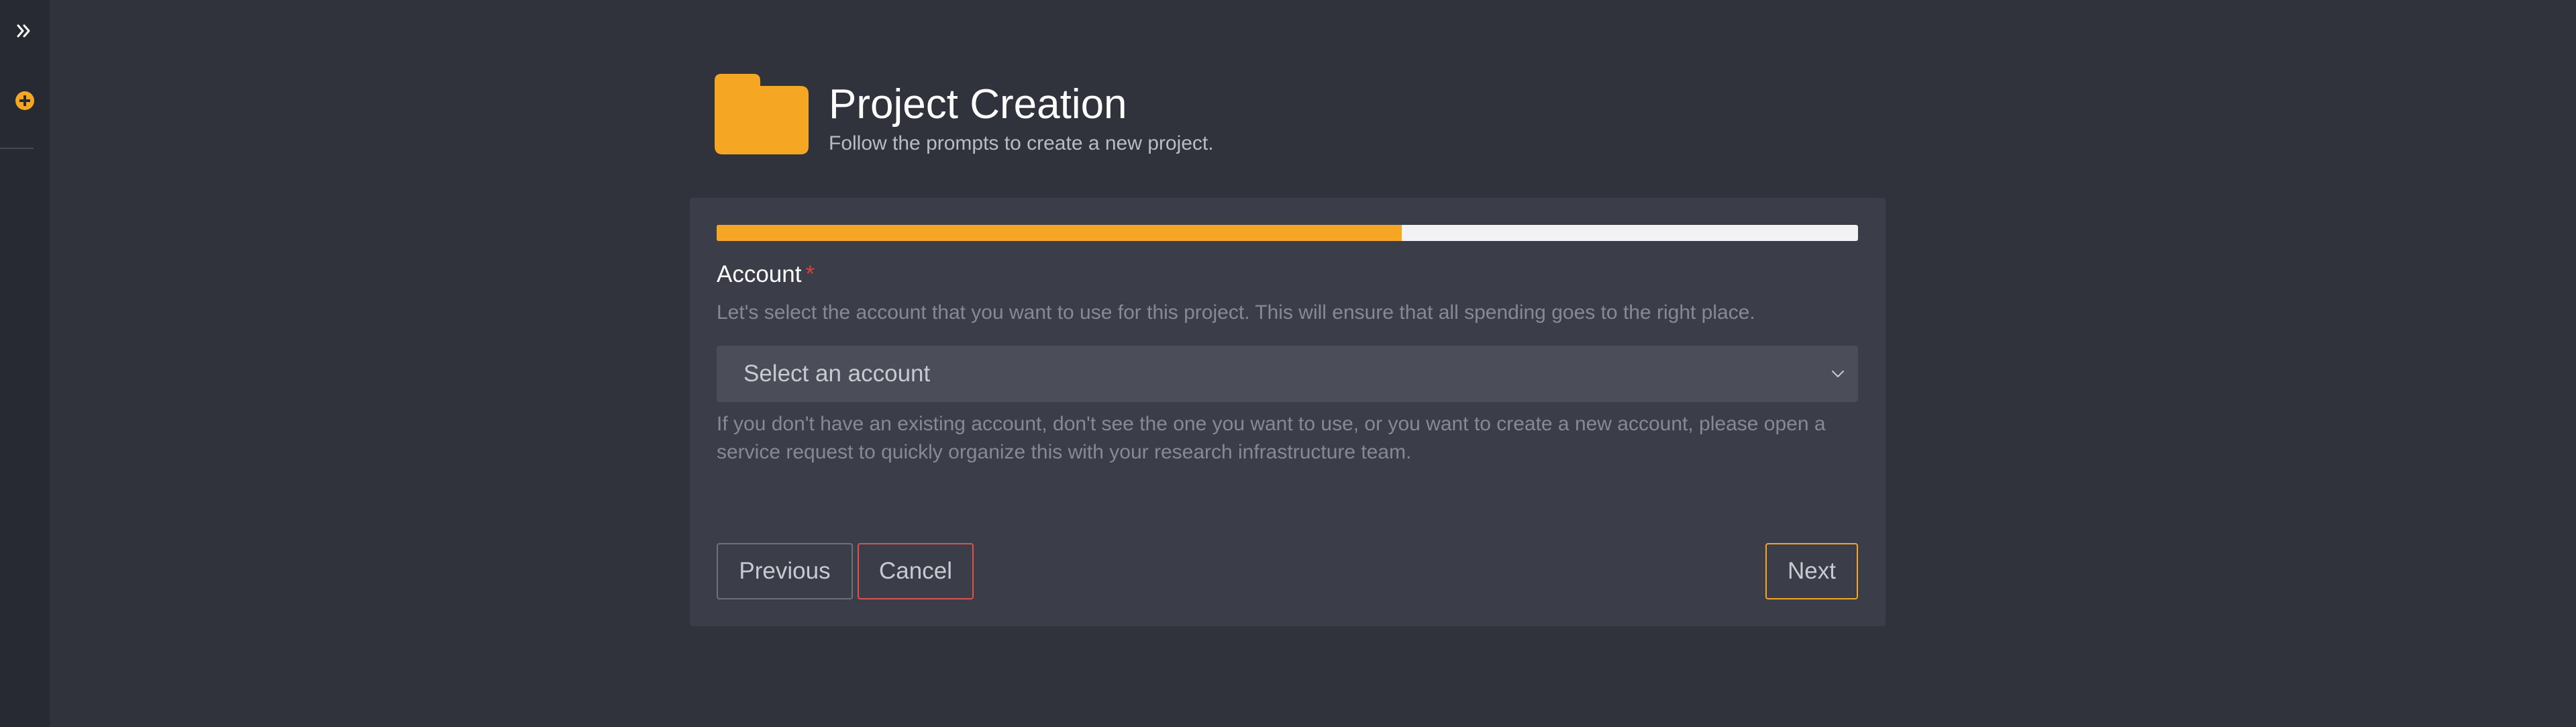 Image resolution: width=2576 pixels, height=727 pixels. I want to click on progress-bar-fill, so click(1059, 233).